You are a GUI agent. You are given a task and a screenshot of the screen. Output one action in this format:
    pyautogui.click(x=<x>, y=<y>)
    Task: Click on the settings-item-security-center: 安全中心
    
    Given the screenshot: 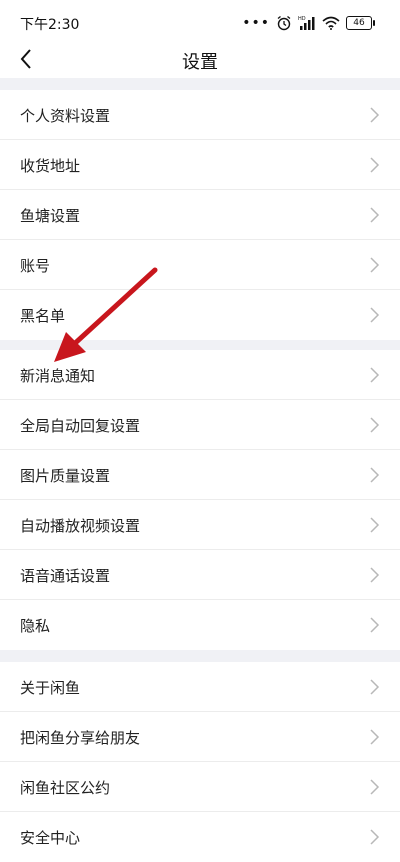 What is the action you would take?
    pyautogui.click(x=200, y=837)
    